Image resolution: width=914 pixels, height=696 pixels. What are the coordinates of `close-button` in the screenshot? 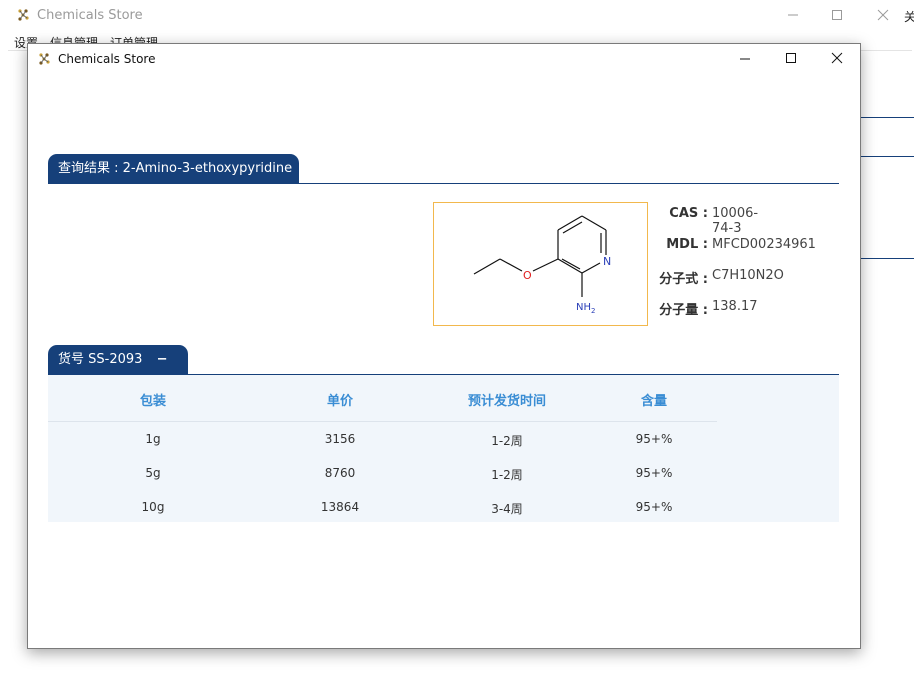 It's located at (837, 59).